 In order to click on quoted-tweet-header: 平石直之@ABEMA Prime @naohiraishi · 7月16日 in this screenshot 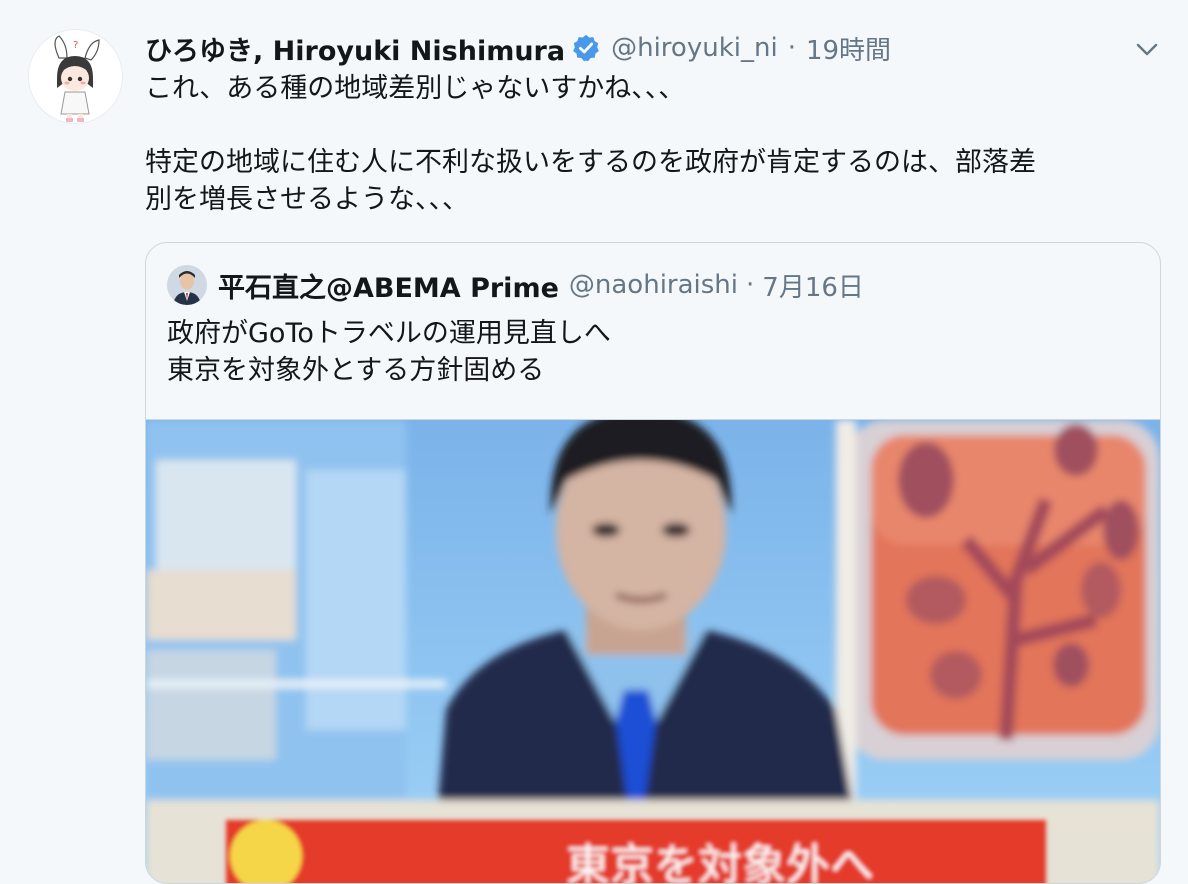, I will do `click(541, 285)`.